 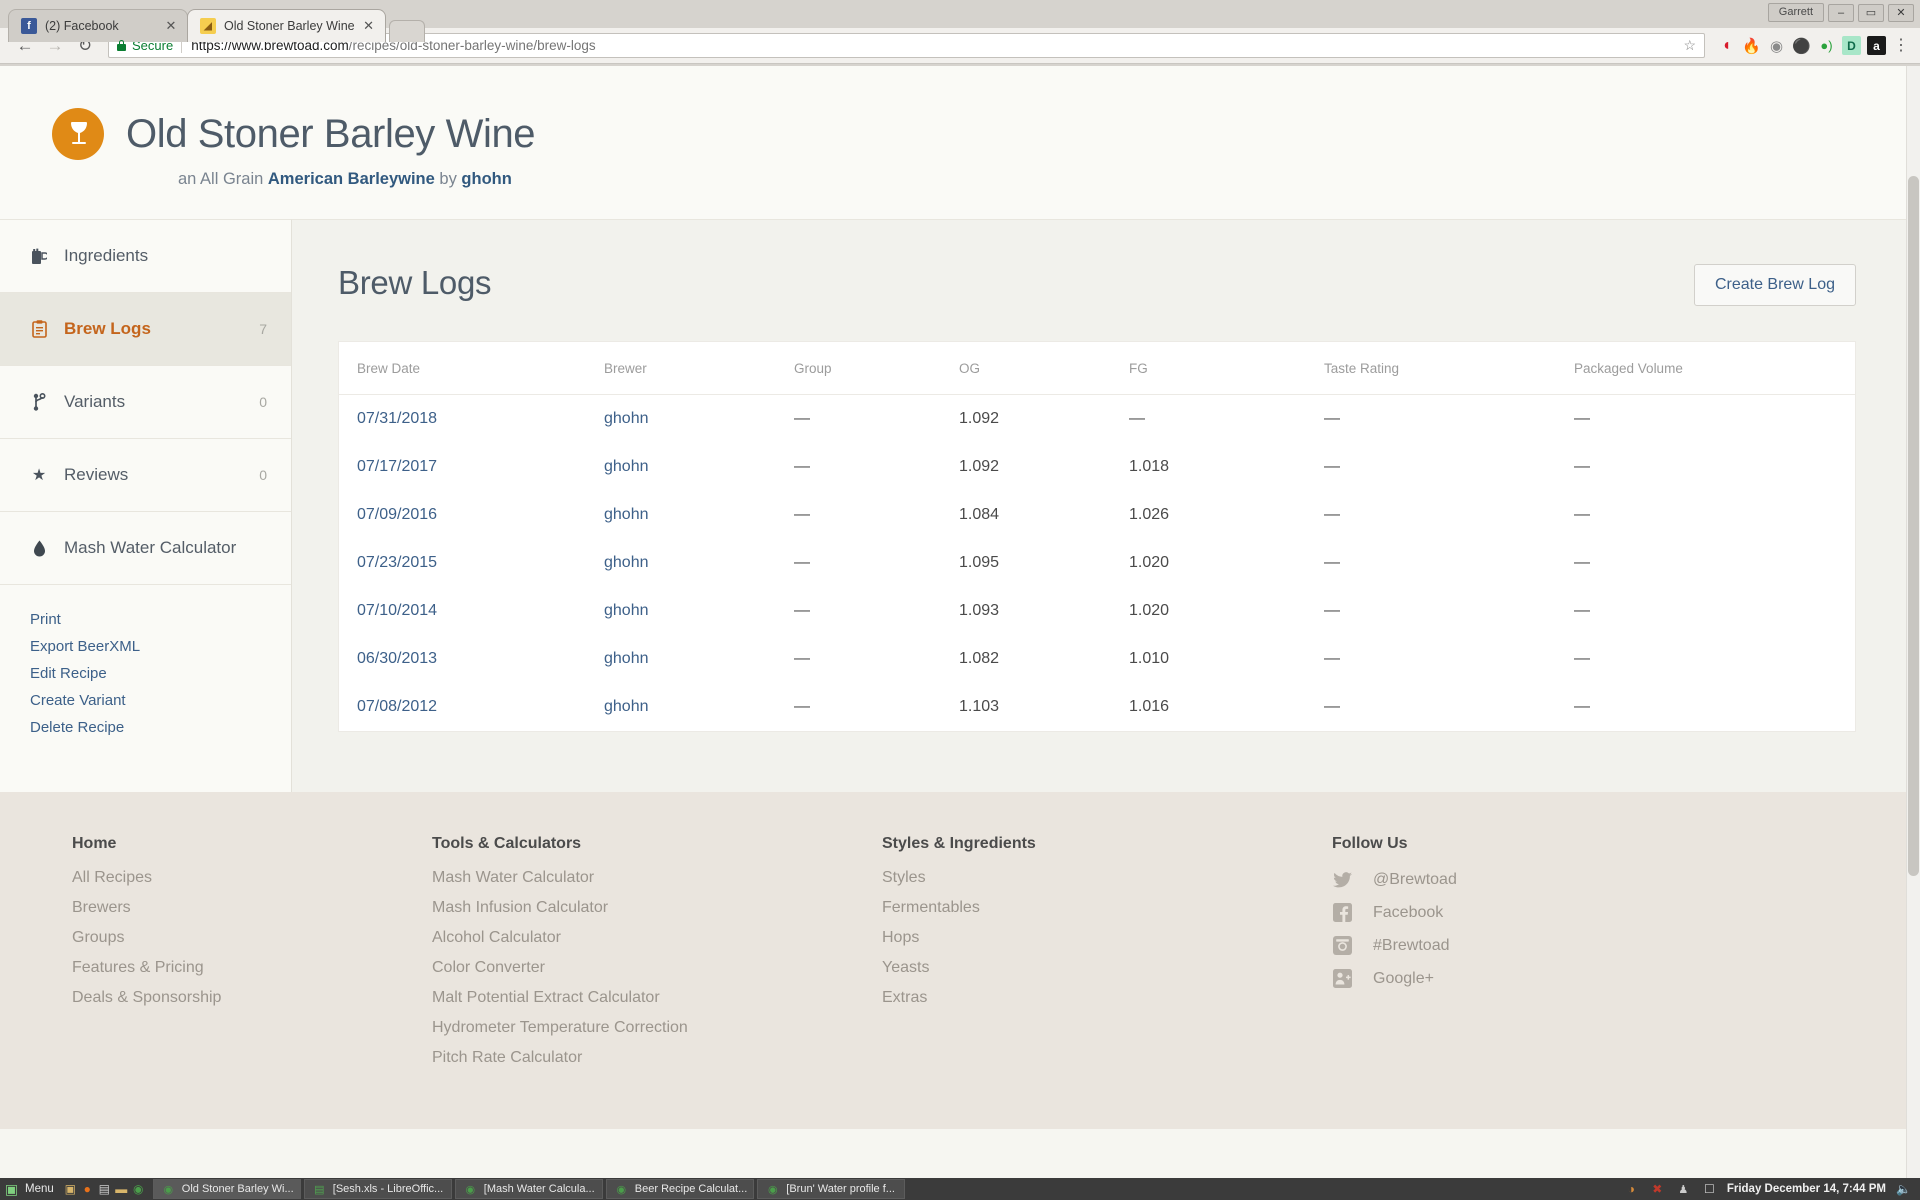 What do you see at coordinates (876, 368) in the screenshot?
I see `column-header-group: Group` at bounding box center [876, 368].